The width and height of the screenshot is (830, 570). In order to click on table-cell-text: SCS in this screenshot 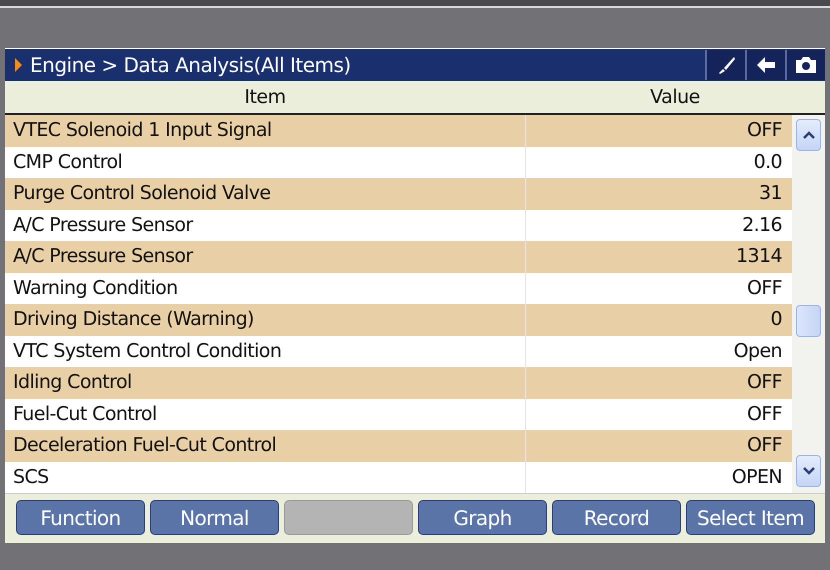, I will do `click(31, 477)`.